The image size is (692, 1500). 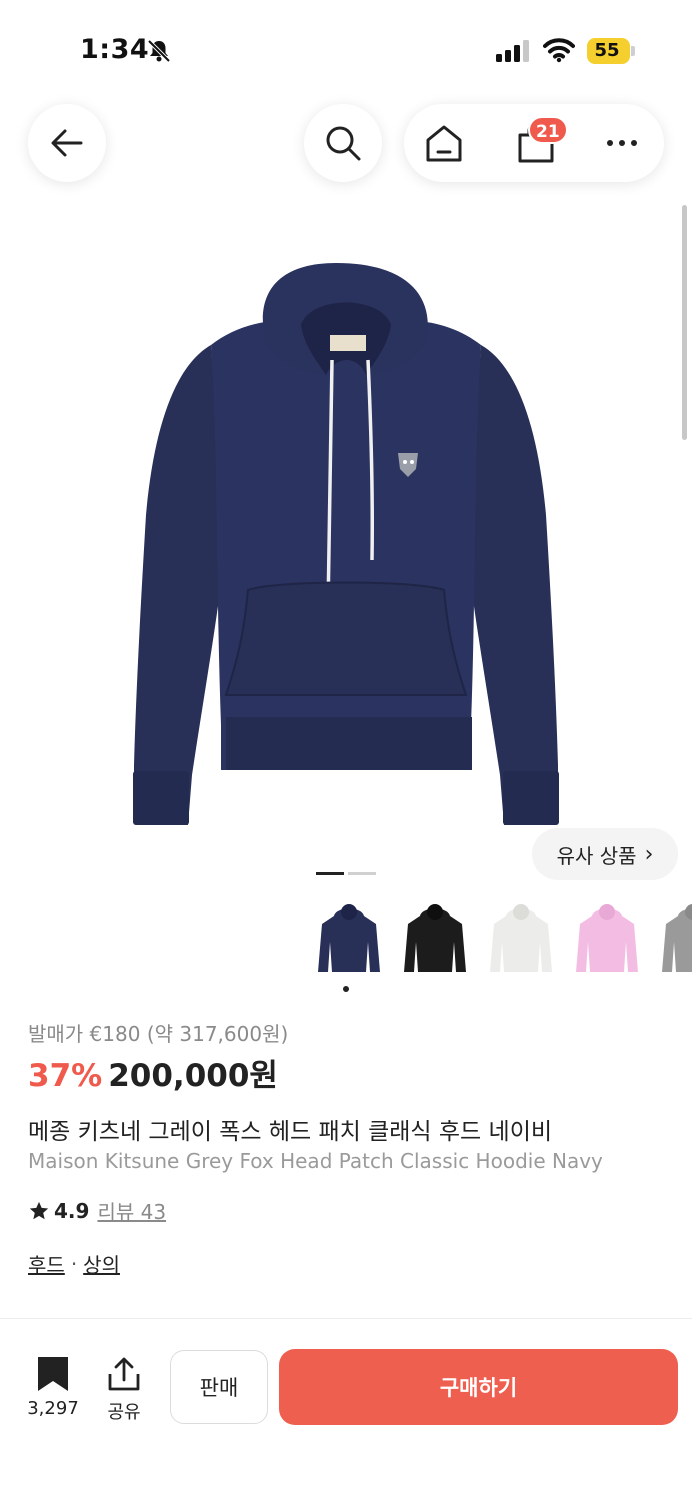 What do you see at coordinates (521, 940) in the screenshot?
I see `thumbnail-white` at bounding box center [521, 940].